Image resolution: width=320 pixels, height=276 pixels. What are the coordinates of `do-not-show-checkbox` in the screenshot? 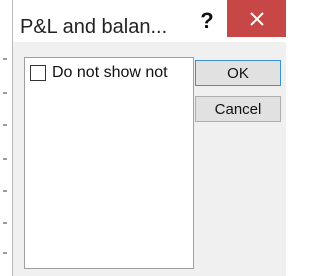 It's located at (38, 73).